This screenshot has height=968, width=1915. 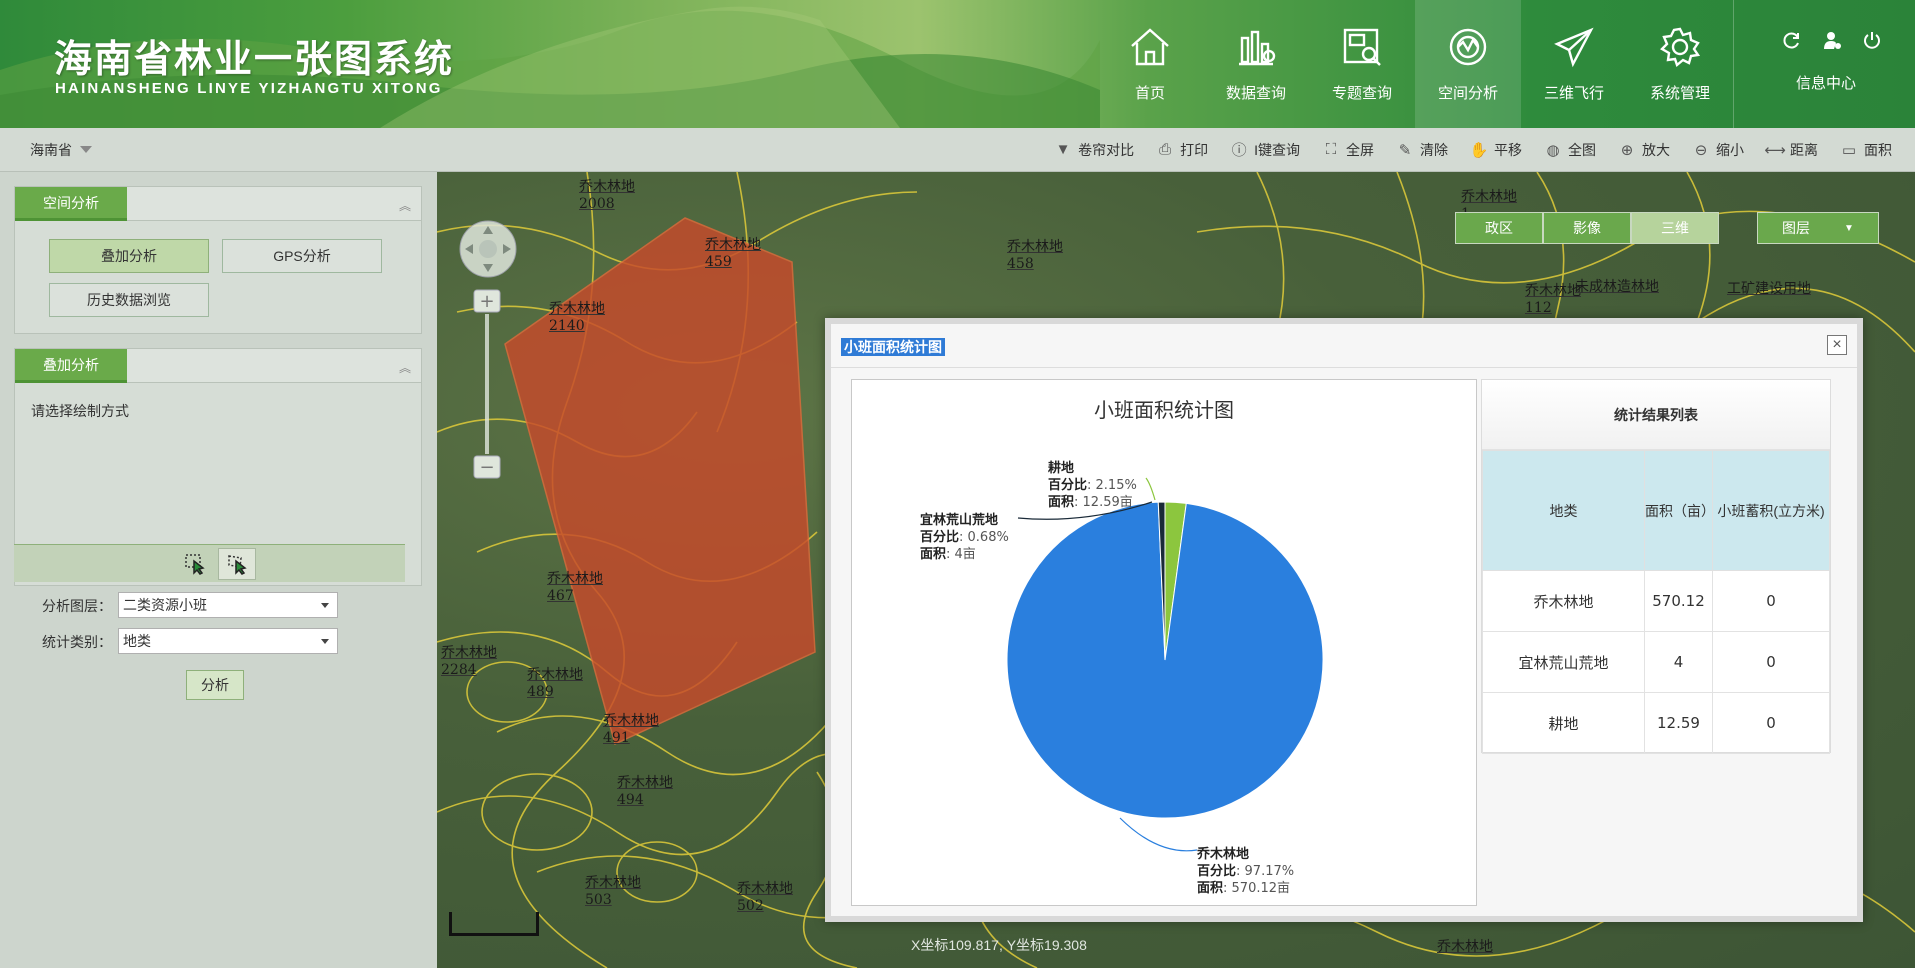 I want to click on column-header-area: 面积（亩）, so click(x=1679, y=510).